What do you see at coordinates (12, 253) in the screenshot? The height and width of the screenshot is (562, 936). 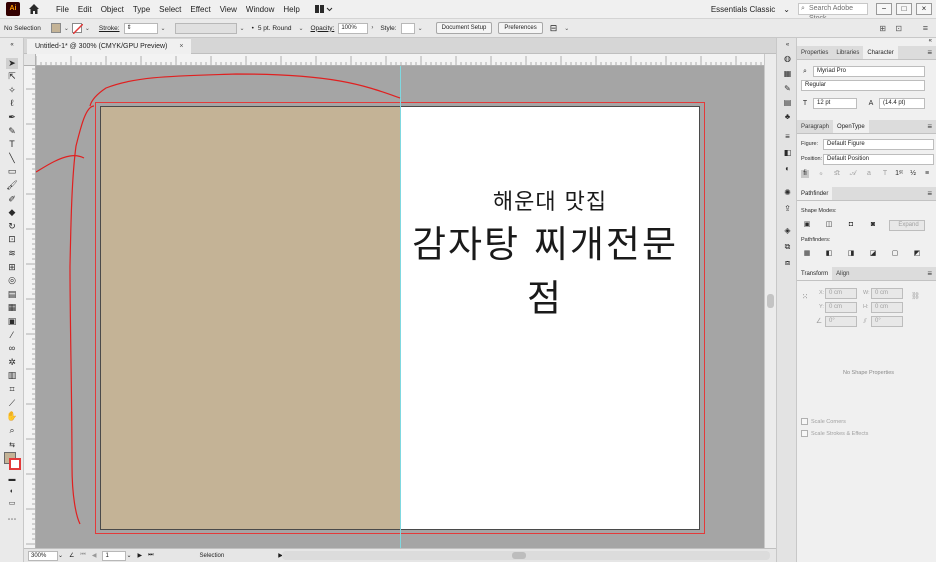 I see `warp-tool-icon: ≋` at bounding box center [12, 253].